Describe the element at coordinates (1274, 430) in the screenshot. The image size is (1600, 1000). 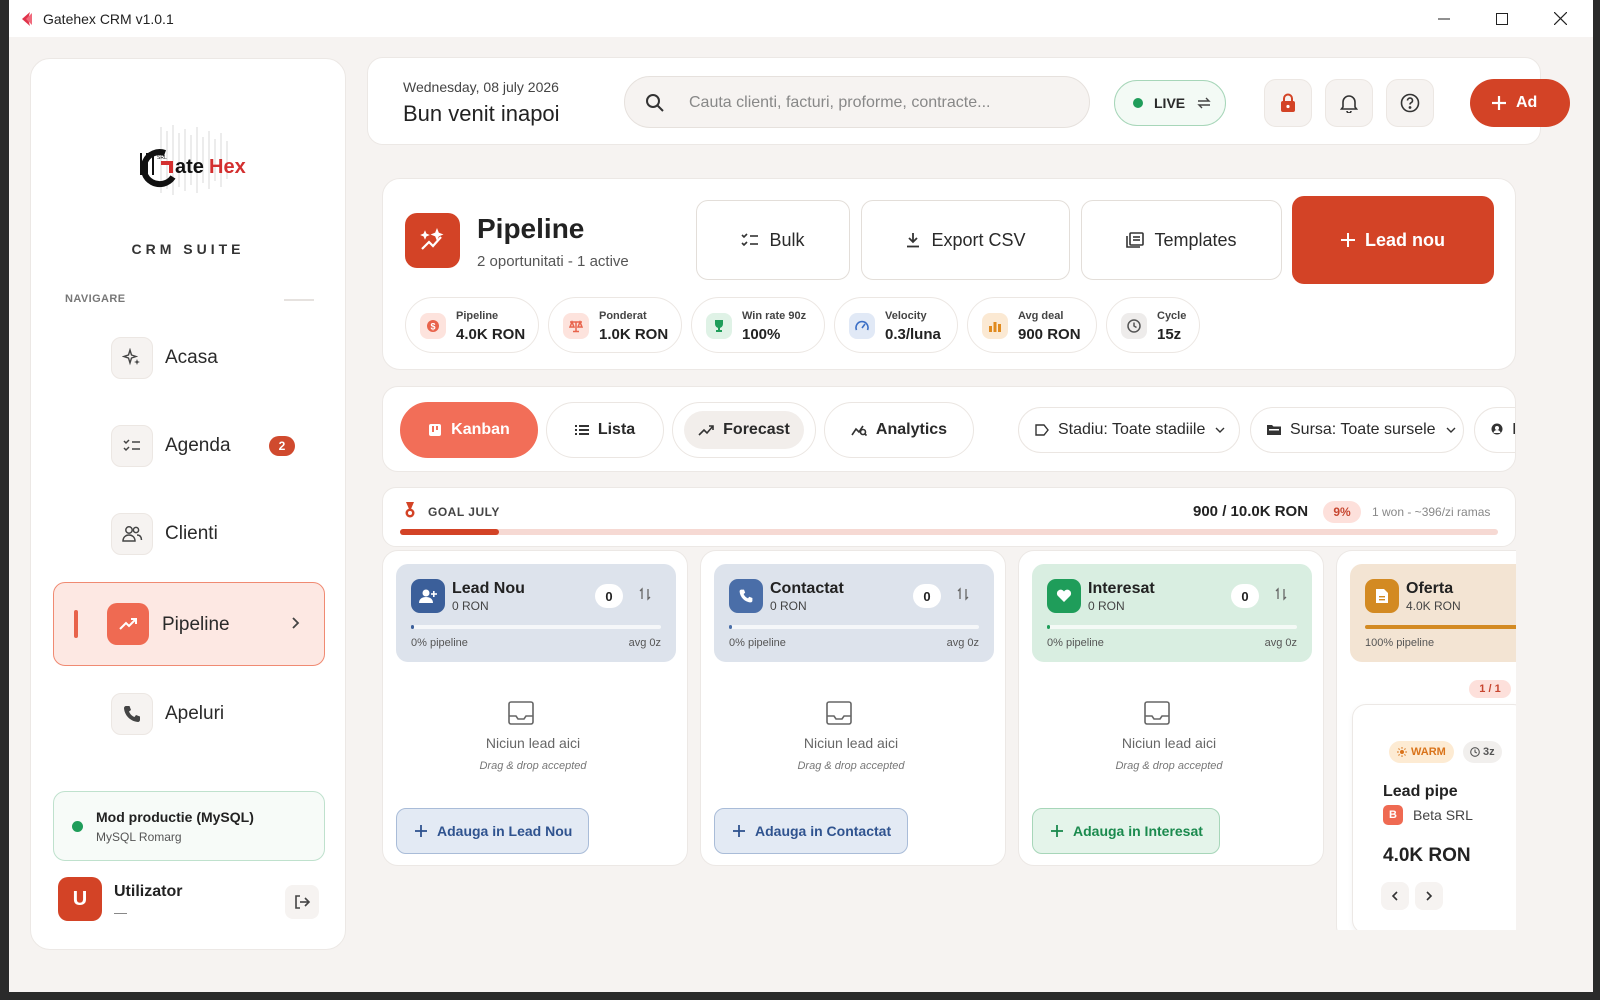
I see `folder-icon` at that location.